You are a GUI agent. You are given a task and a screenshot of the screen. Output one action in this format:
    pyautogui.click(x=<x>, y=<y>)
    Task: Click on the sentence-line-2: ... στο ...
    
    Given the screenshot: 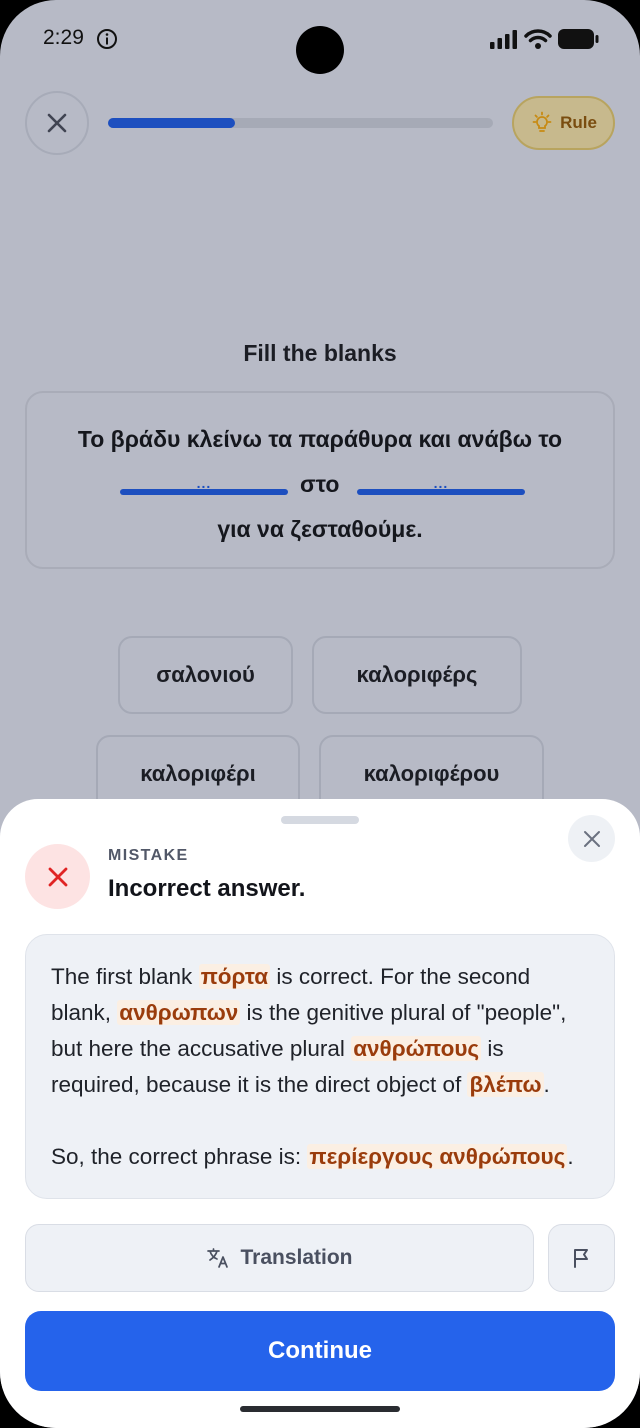 What is the action you would take?
    pyautogui.click(x=320, y=486)
    